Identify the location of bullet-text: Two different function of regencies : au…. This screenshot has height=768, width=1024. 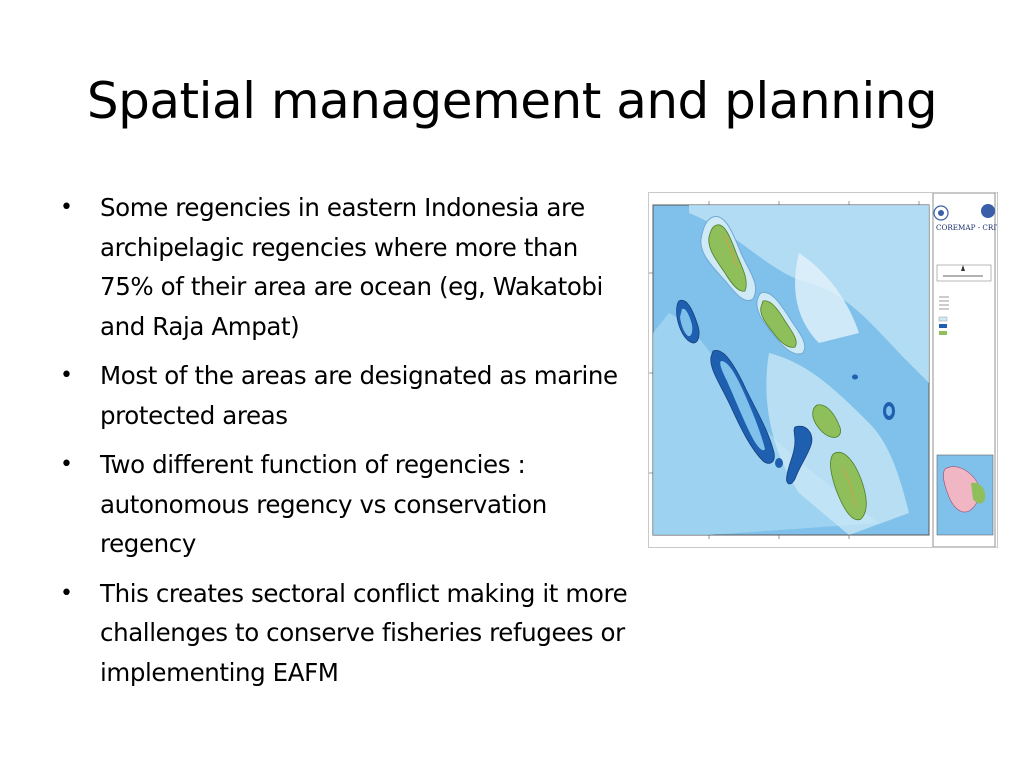
(323, 504).